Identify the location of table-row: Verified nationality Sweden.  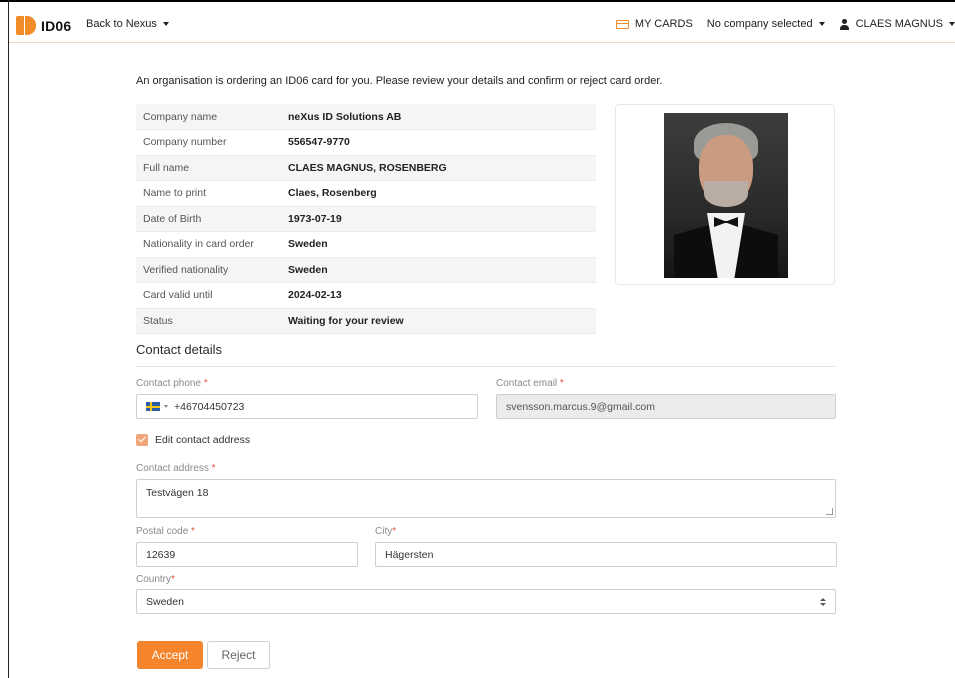
(366, 270).